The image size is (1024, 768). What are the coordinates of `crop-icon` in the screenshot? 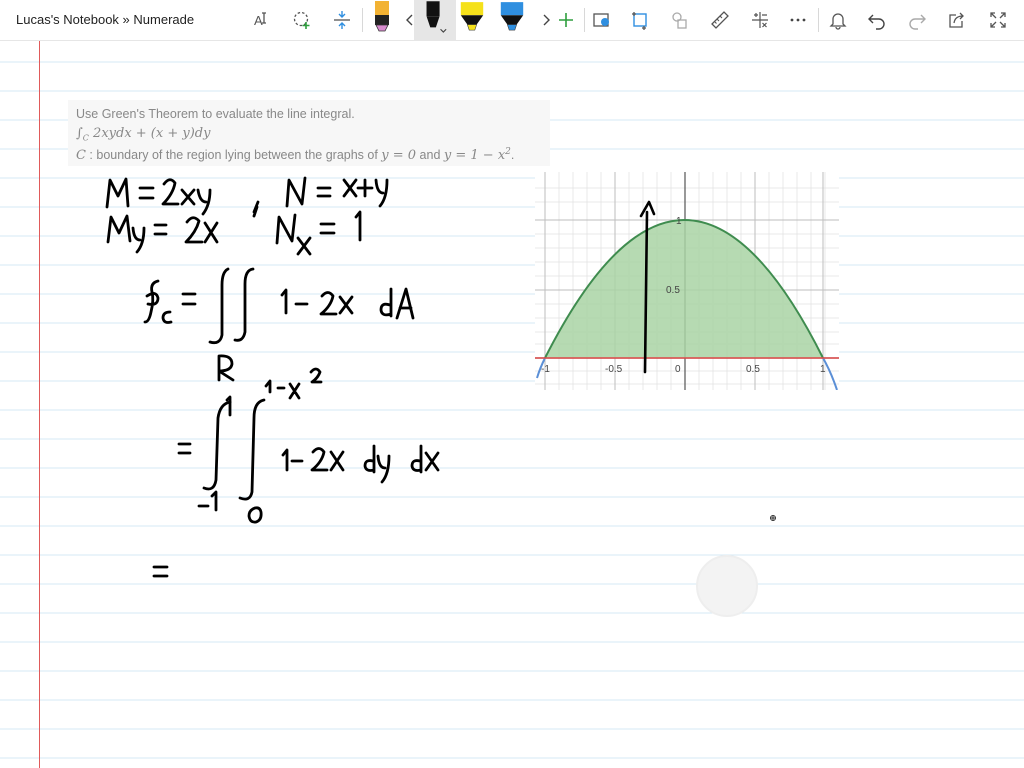 It's located at (640, 20).